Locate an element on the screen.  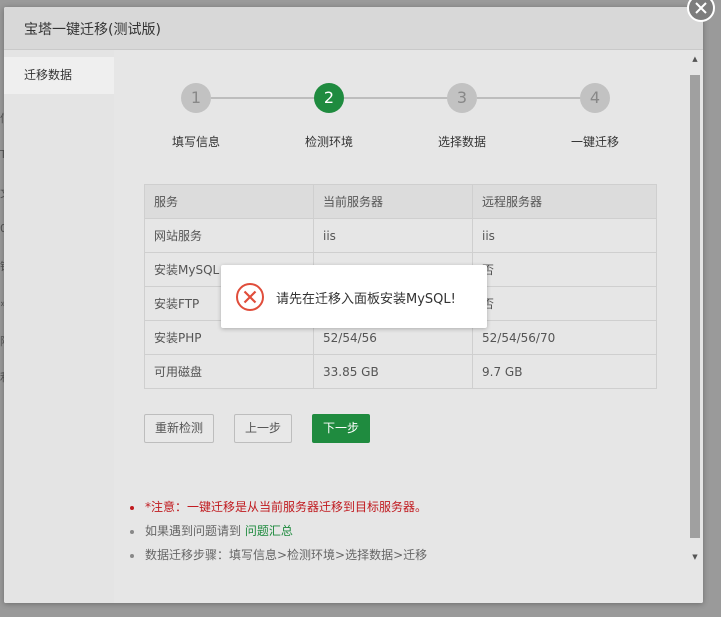
dialog-header: 宝塔一键迁移(测试版) is located at coordinates (353, 28).